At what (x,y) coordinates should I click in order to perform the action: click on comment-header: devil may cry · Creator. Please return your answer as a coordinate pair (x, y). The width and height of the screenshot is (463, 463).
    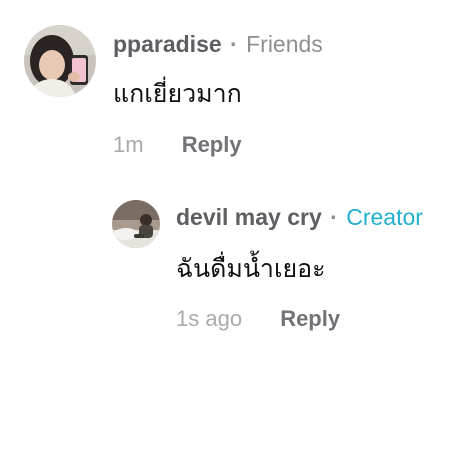
    Looking at the image, I should click on (299, 217).